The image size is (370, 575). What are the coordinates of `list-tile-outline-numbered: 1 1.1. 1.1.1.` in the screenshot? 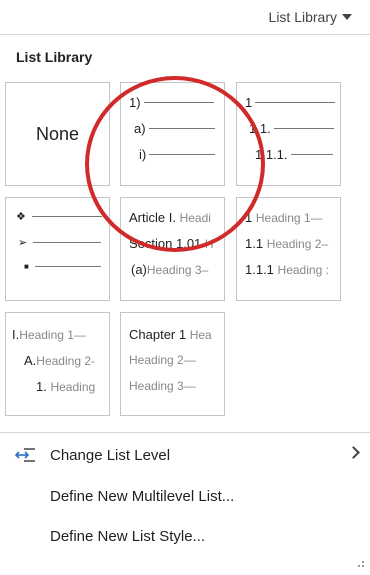 It's located at (288, 134).